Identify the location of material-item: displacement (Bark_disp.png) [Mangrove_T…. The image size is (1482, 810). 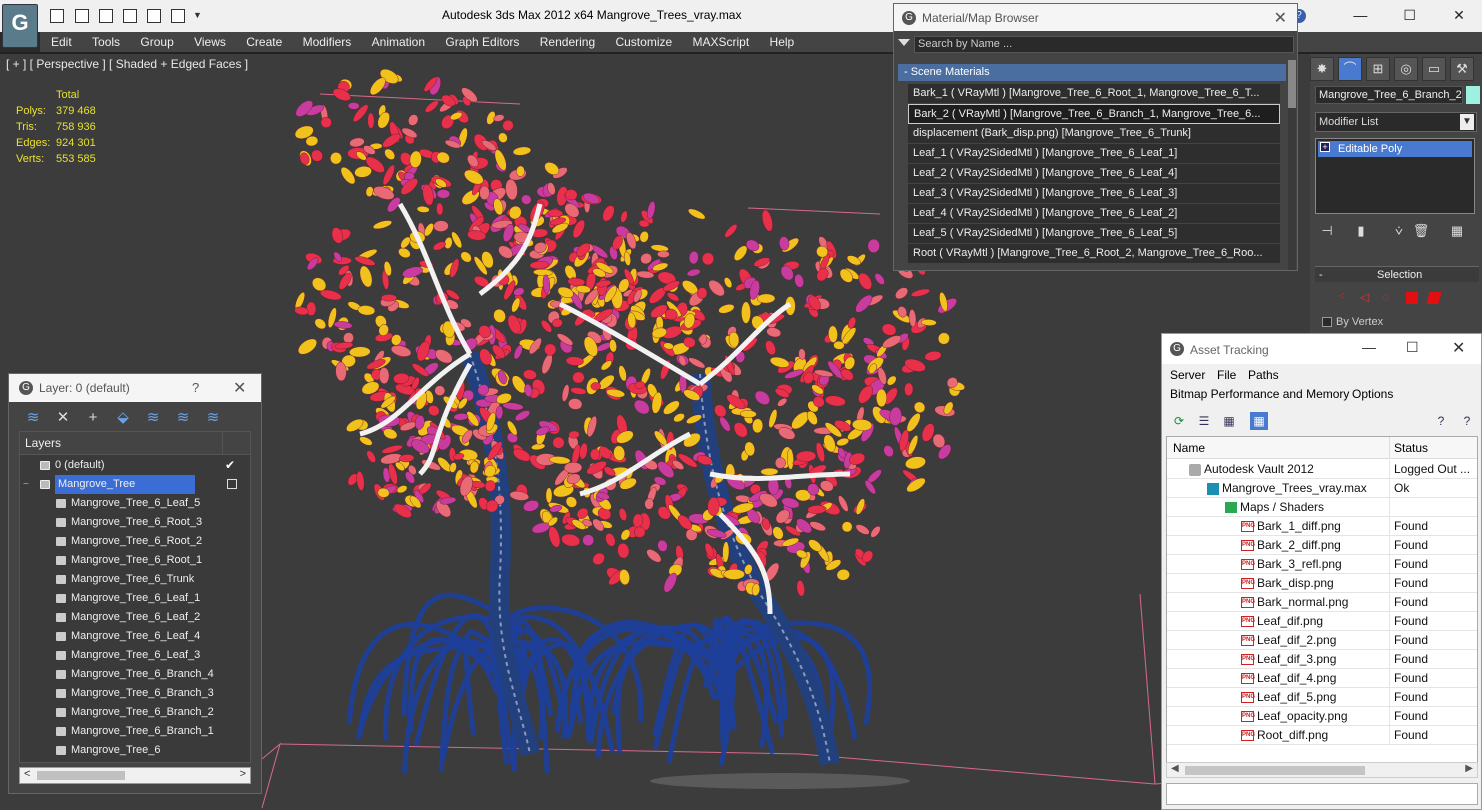
(1094, 134).